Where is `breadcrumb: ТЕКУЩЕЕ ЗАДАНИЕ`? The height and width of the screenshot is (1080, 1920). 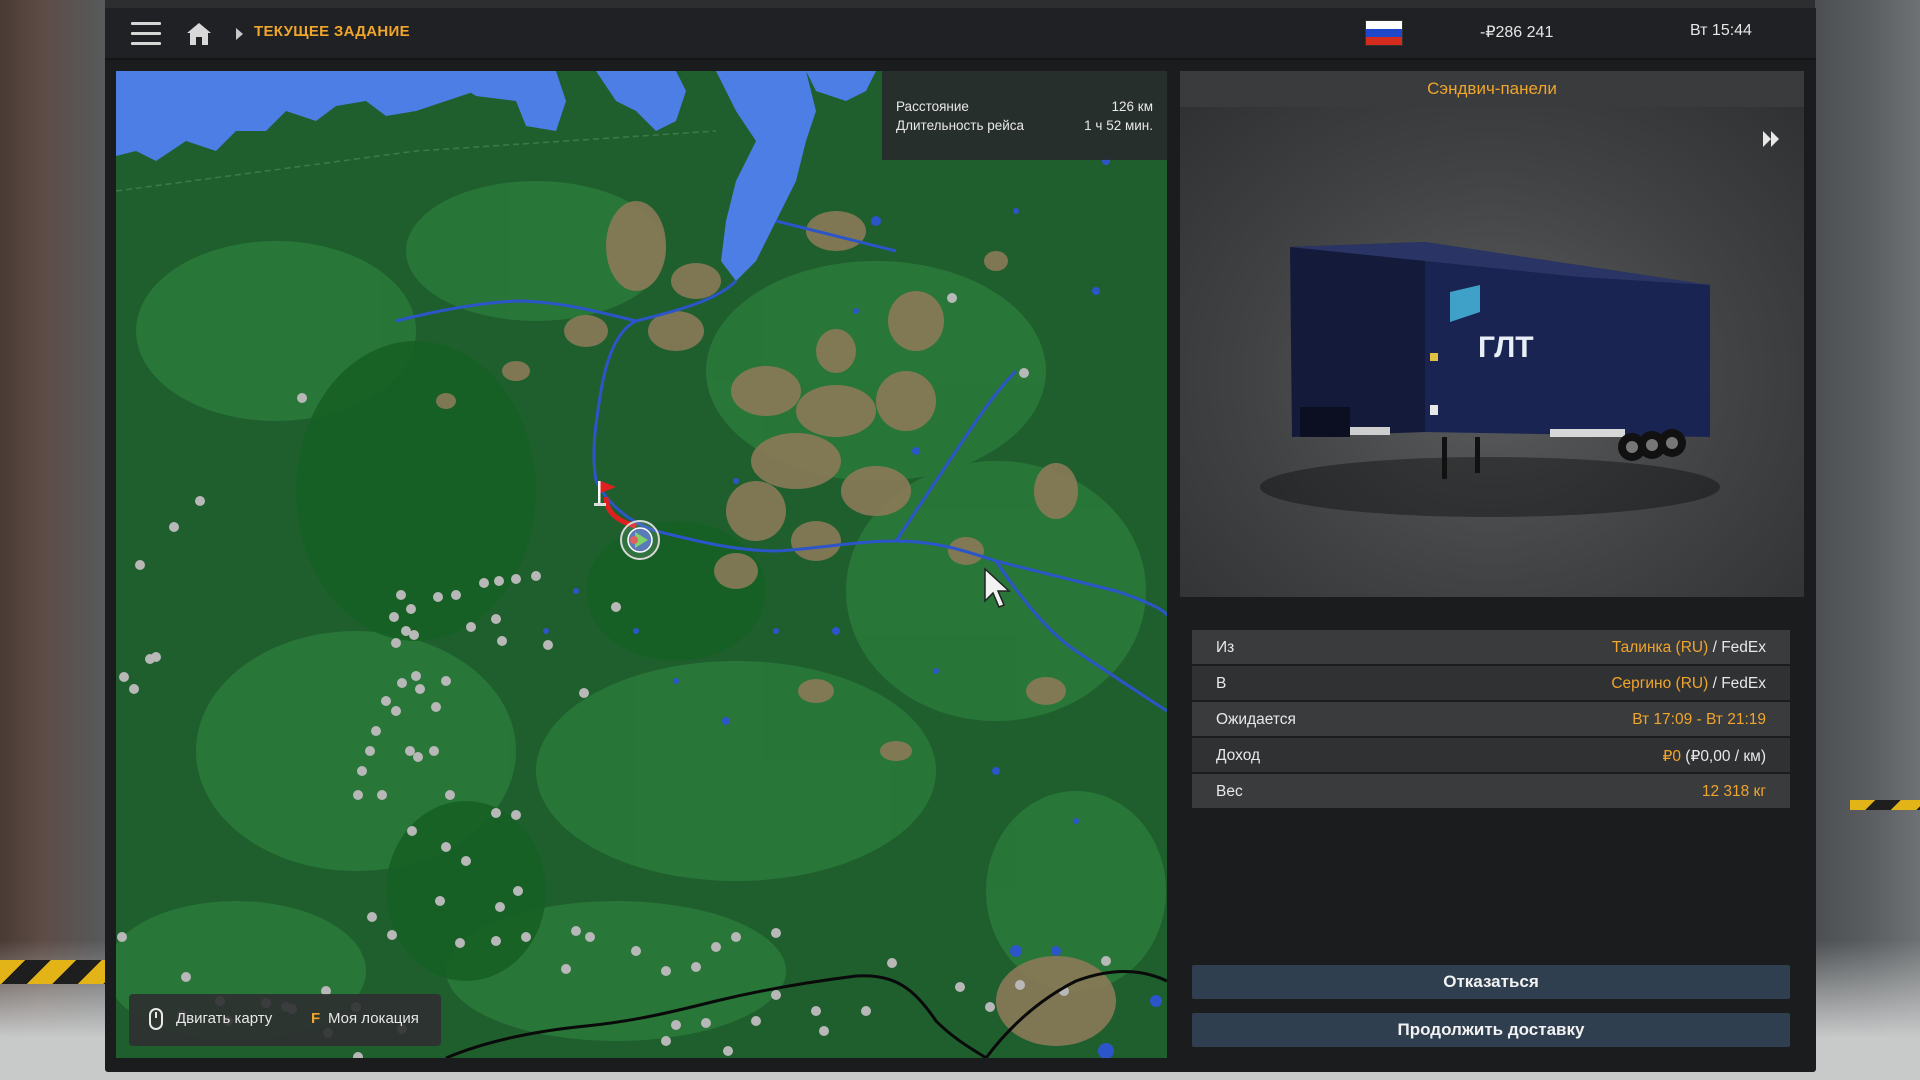 breadcrumb: ТЕКУЩЕЕ ЗАДАНИЕ is located at coordinates (332, 31).